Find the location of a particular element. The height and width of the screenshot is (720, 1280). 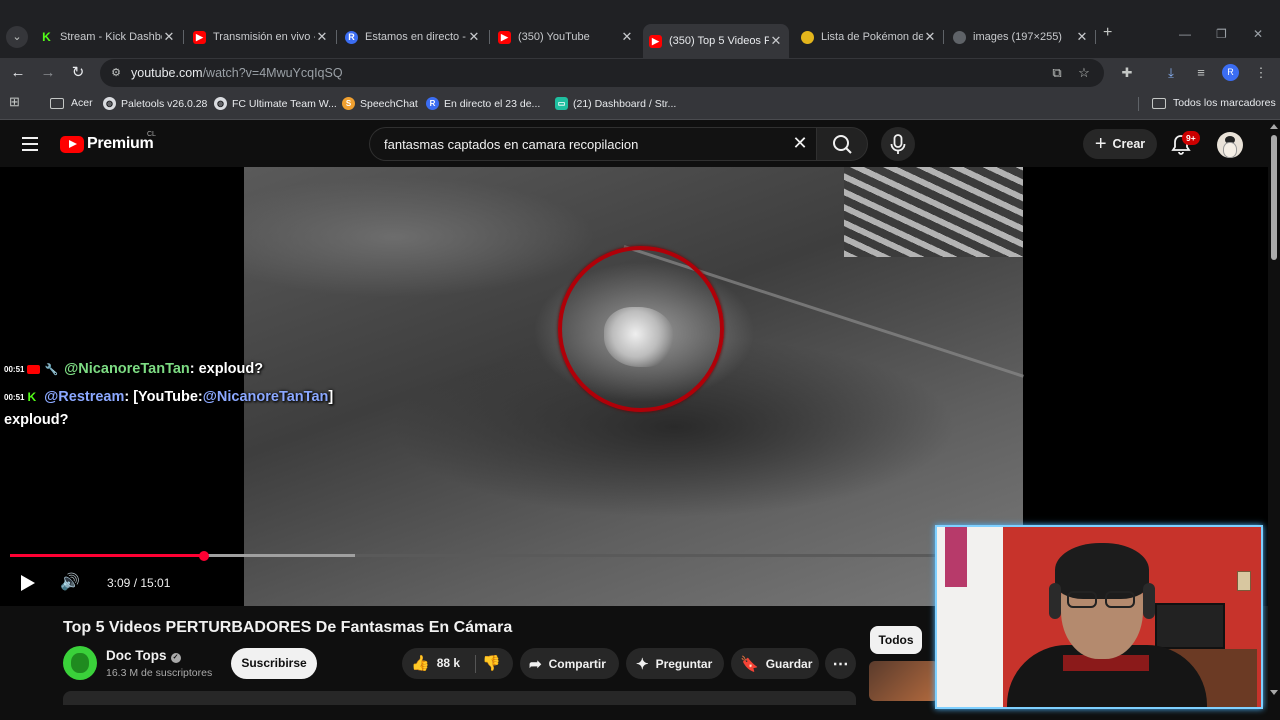

pokemon-icon is located at coordinates (807, 37).